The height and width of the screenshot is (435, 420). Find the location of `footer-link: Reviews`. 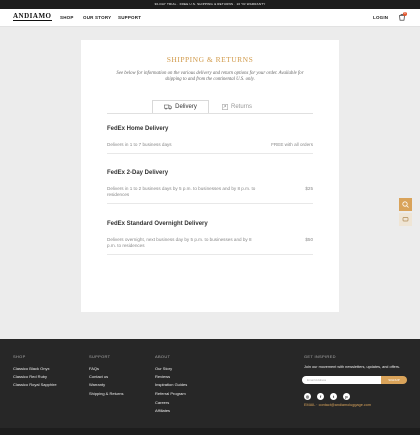

footer-link: Reviews is located at coordinates (162, 376).